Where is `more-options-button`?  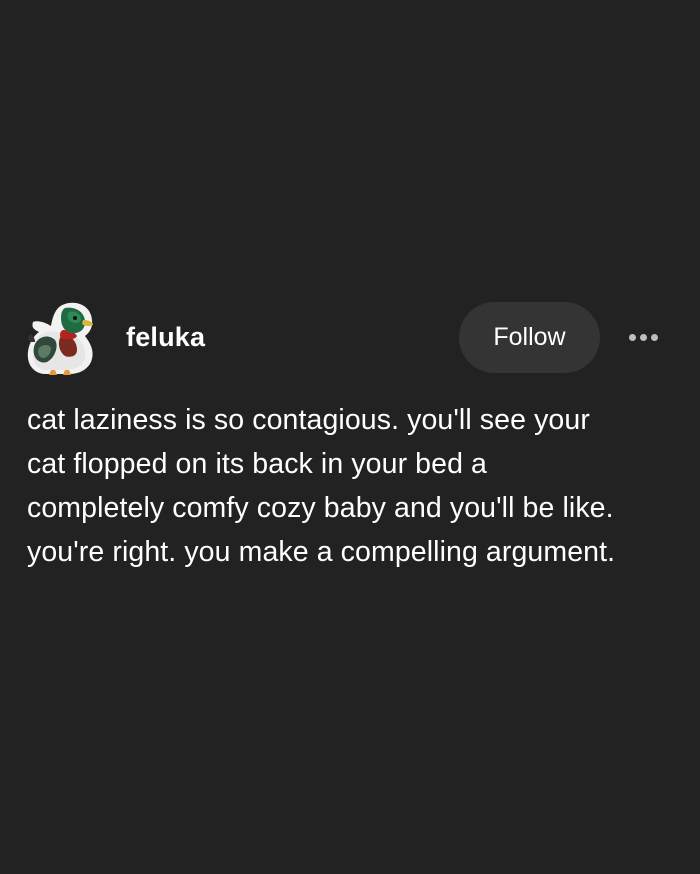
more-options-button is located at coordinates (643, 337).